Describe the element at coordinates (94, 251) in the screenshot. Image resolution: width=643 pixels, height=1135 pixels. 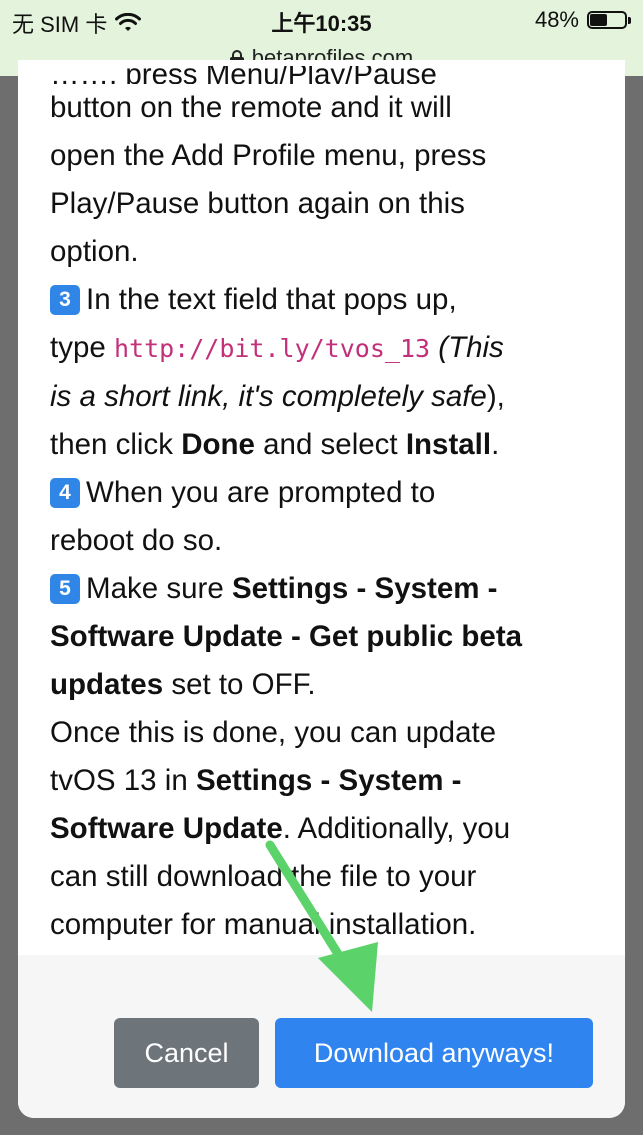
I see `step2-line-4: option.` at that location.